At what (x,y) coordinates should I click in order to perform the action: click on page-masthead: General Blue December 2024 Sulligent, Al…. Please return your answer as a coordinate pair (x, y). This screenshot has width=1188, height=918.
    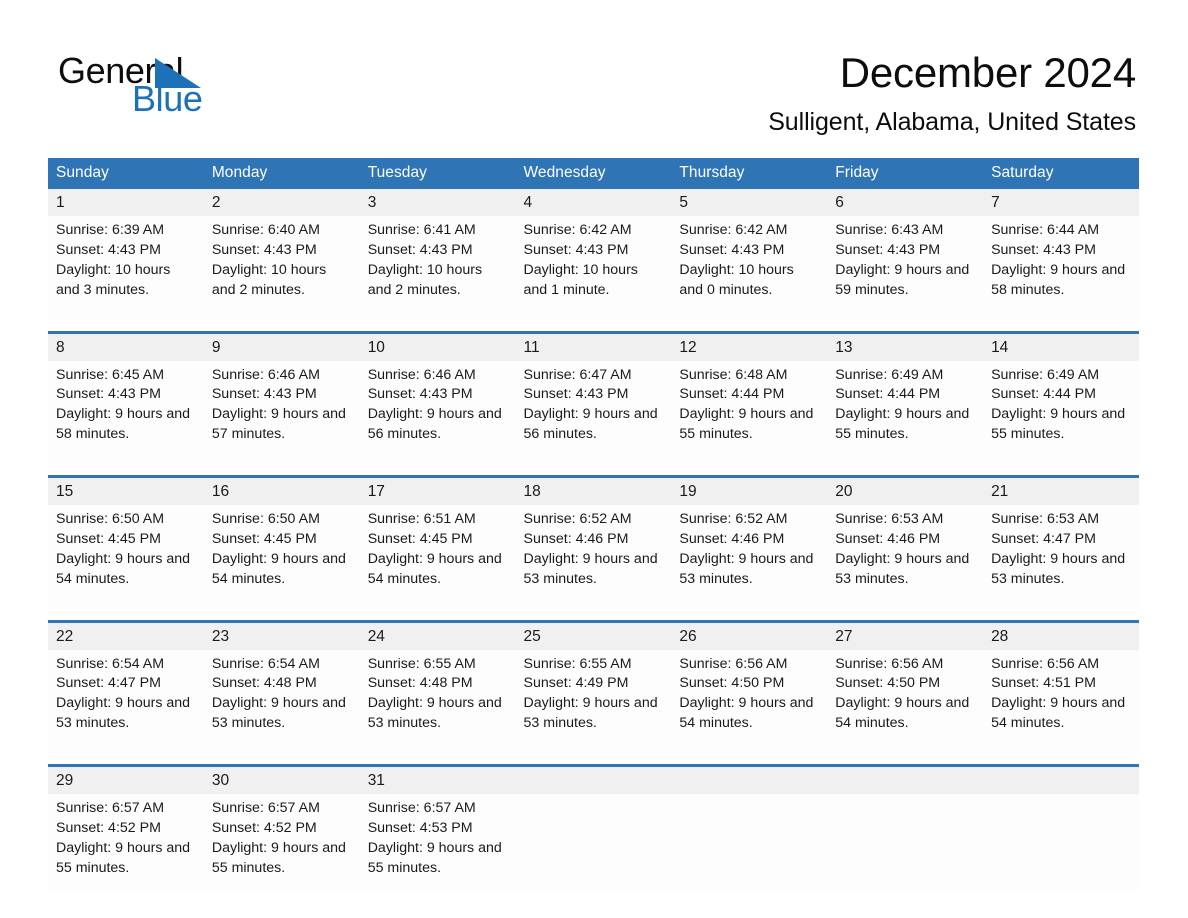
    Looking at the image, I should click on (594, 68).